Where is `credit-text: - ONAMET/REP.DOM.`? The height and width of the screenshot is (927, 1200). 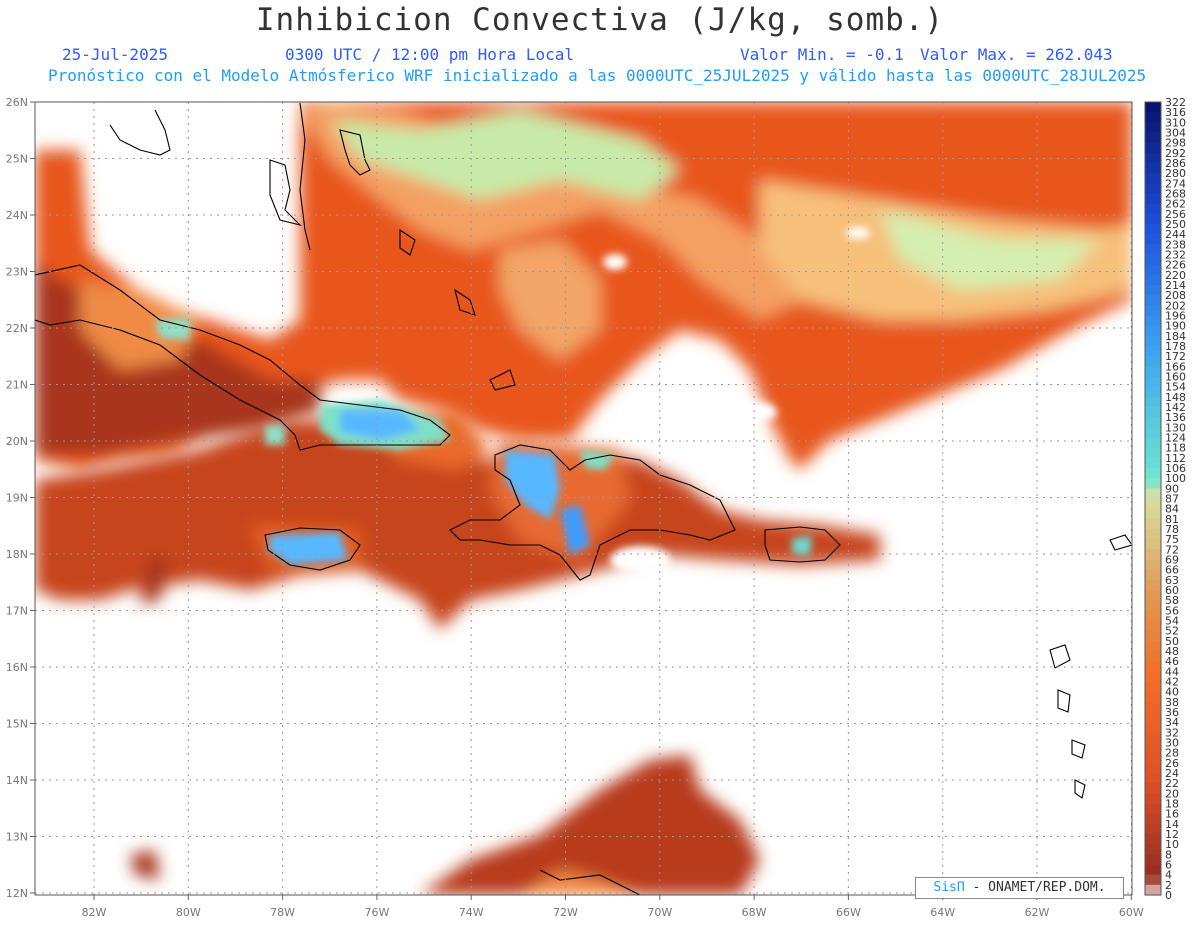 credit-text: - ONAMET/REP.DOM. is located at coordinates (1035, 887).